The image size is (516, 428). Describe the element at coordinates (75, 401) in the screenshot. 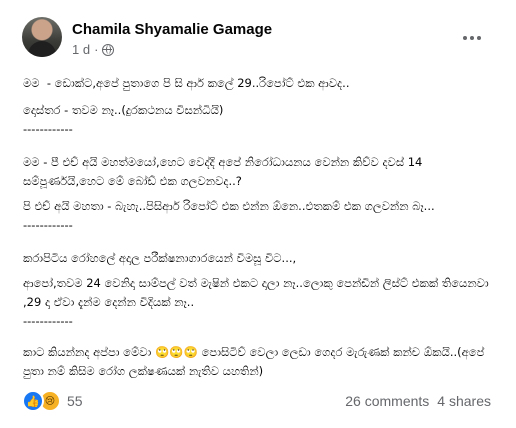

I see `reaction-count: 55` at that location.